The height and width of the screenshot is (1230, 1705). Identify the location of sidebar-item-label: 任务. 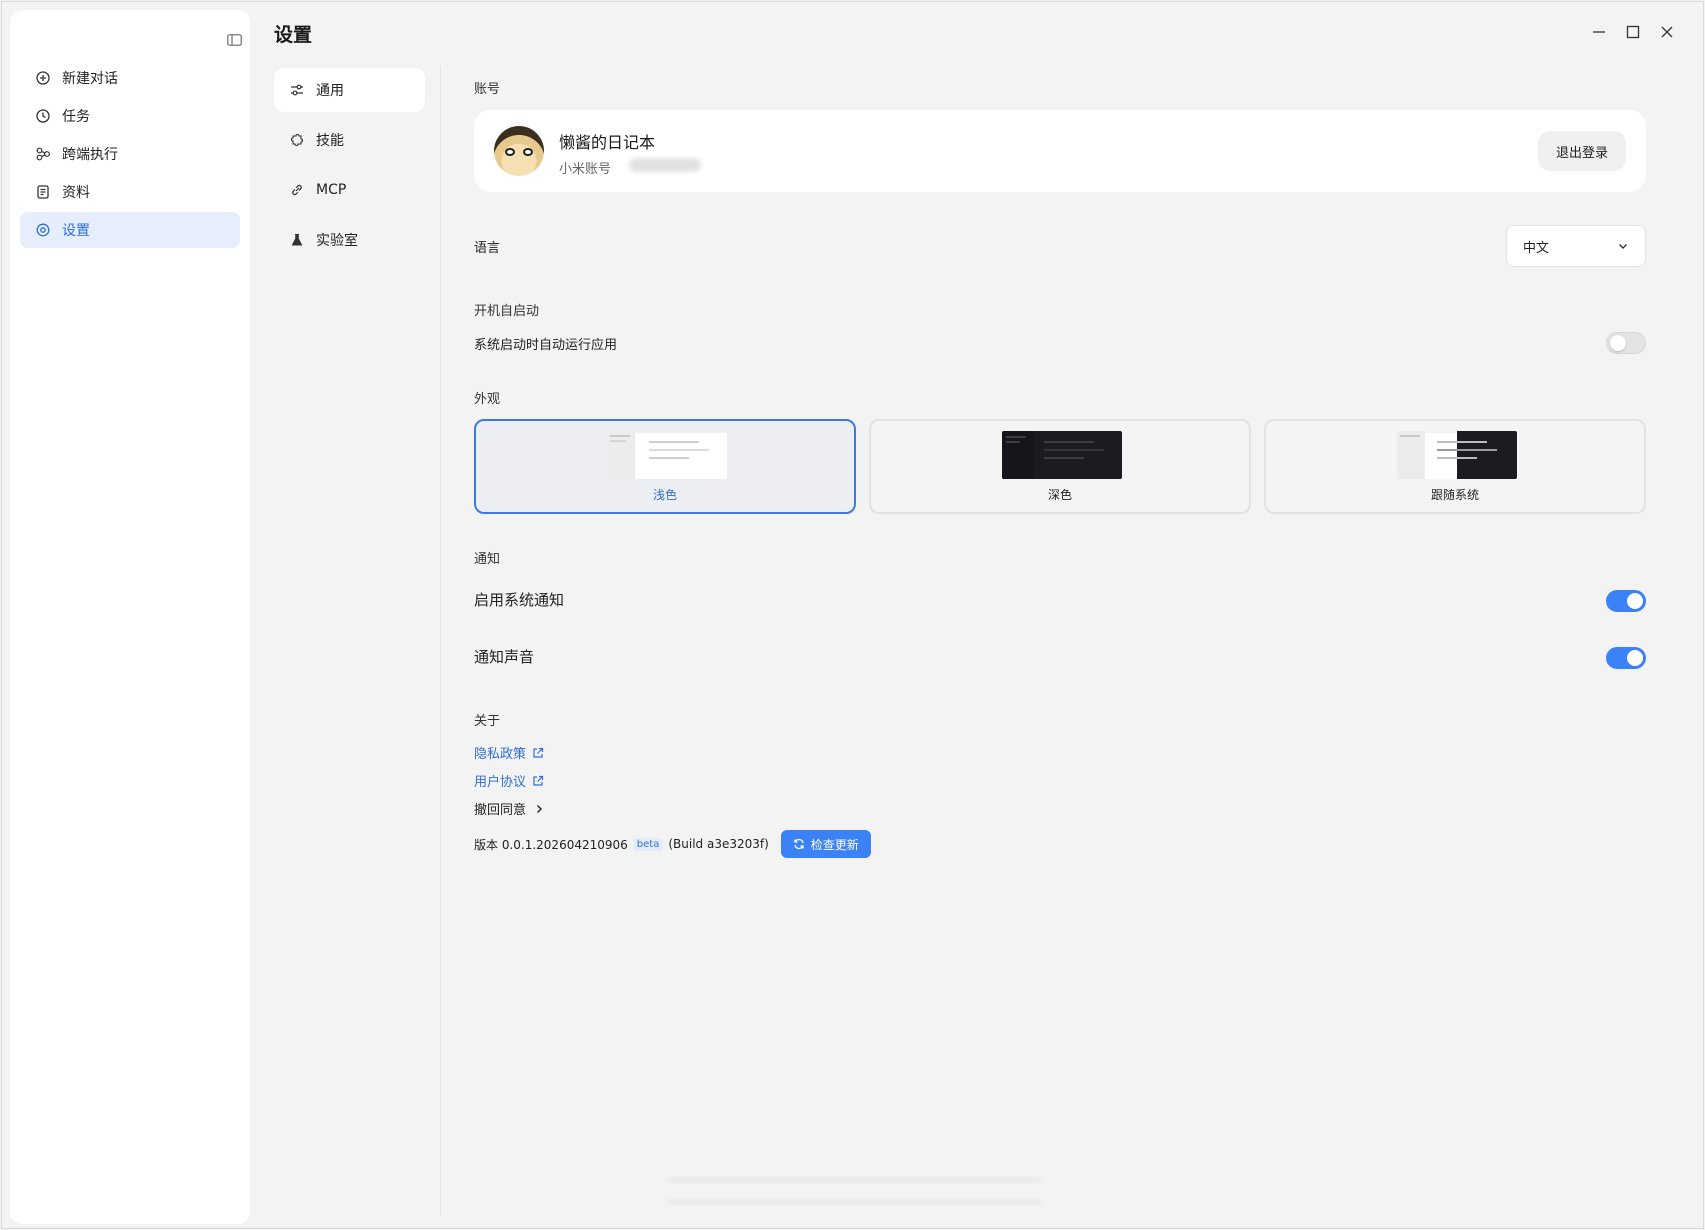
(76, 117).